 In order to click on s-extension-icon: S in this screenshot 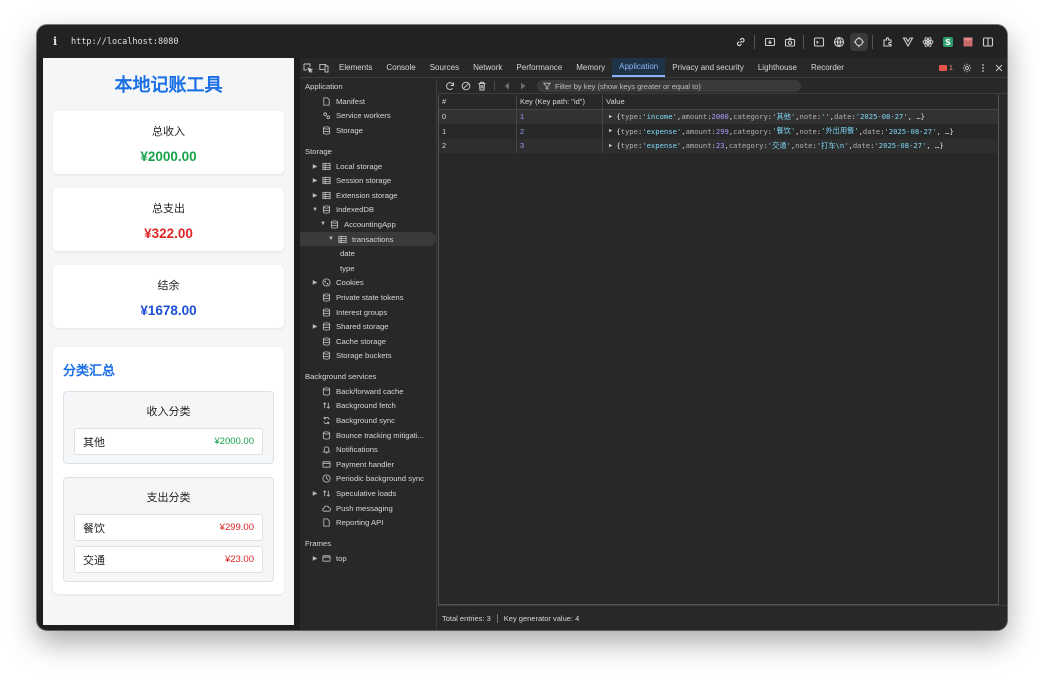, I will do `click(948, 42)`.